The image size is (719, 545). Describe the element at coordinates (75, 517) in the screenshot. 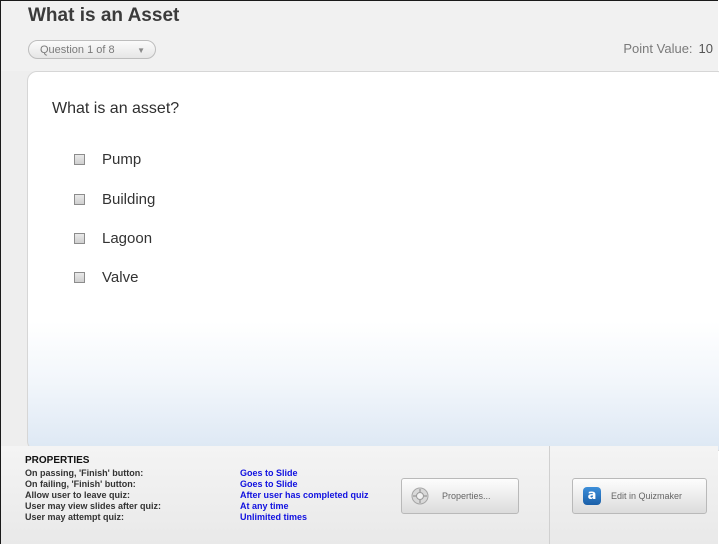

I see `property-label: User may attempt quiz:` at that location.